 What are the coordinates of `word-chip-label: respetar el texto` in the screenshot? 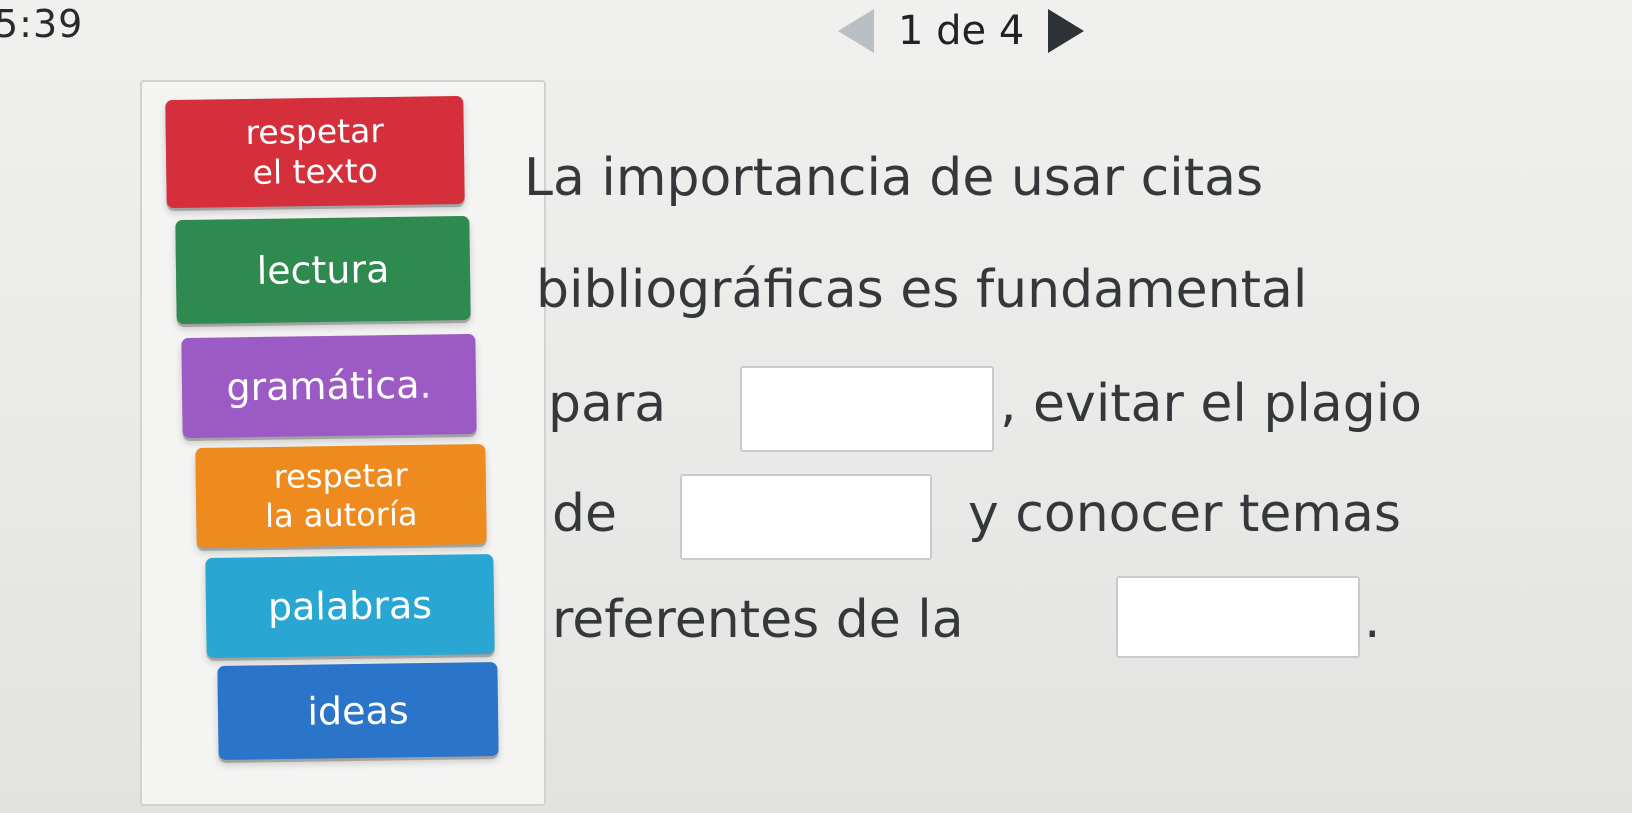 It's located at (315, 151).